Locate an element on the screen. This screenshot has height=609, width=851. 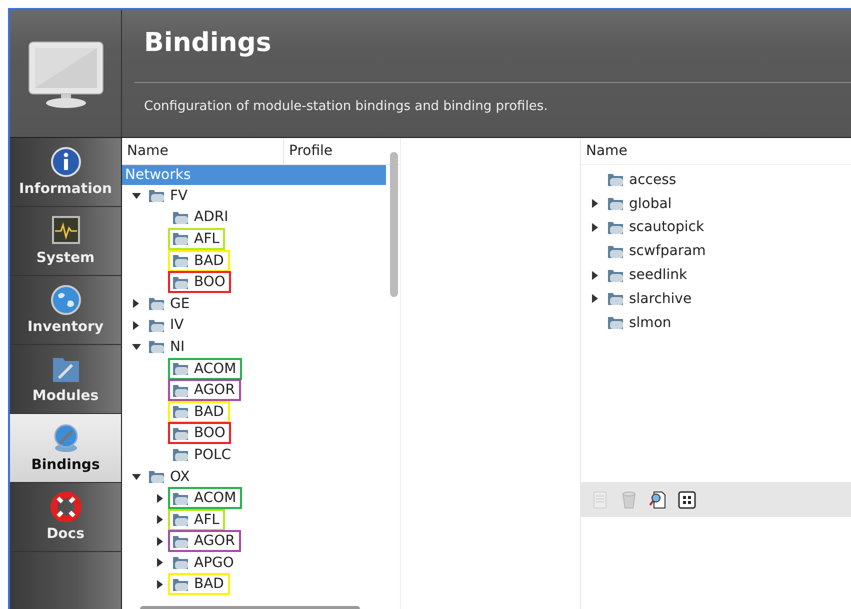
tree-item: FV is located at coordinates (169, 195).